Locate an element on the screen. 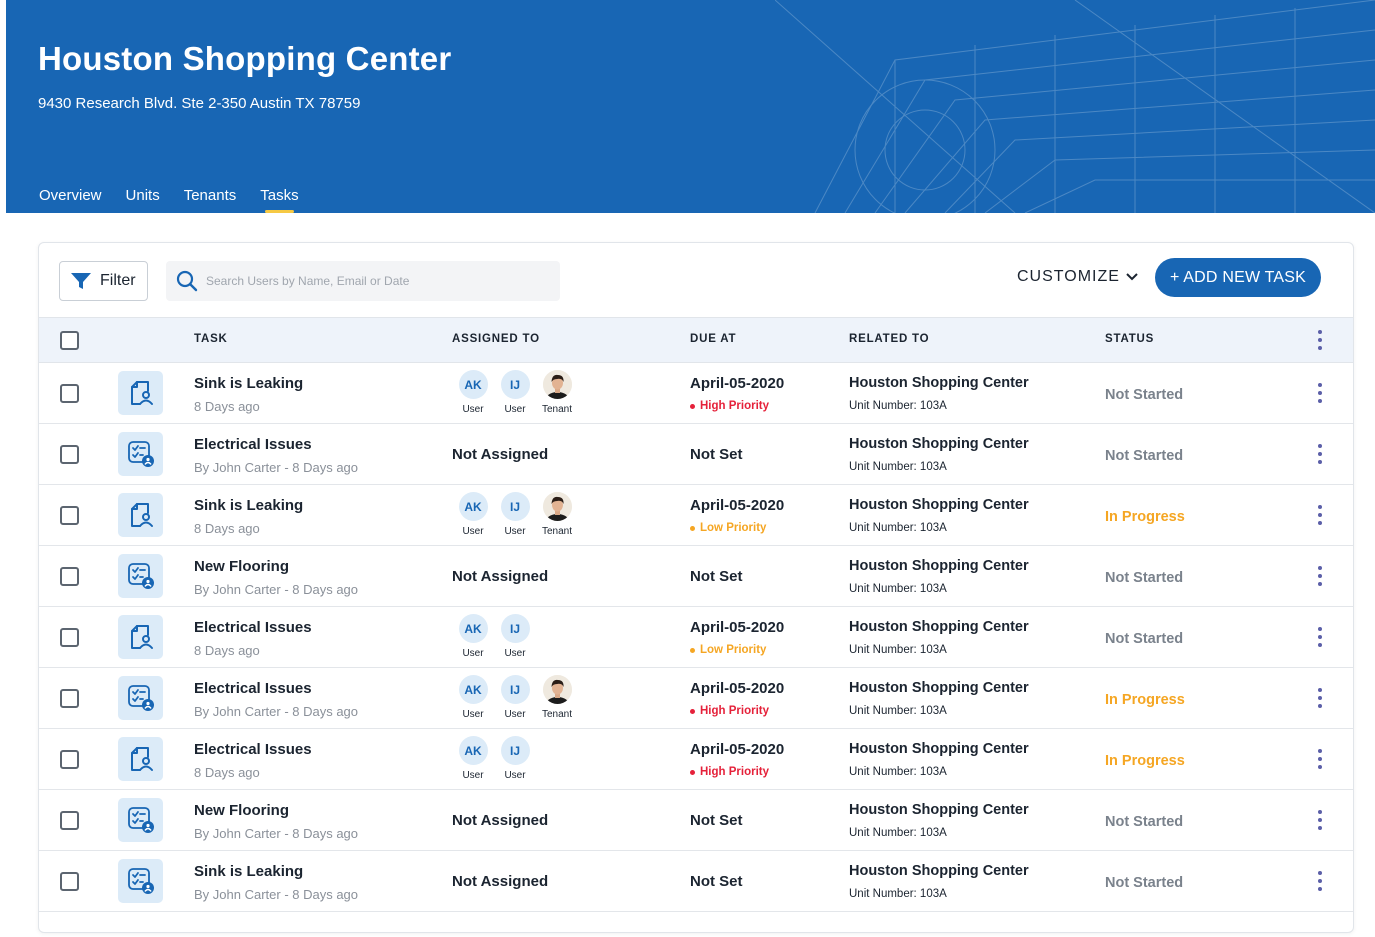 This screenshot has width=1375, height=937. column-status: STATUS is located at coordinates (1129, 339).